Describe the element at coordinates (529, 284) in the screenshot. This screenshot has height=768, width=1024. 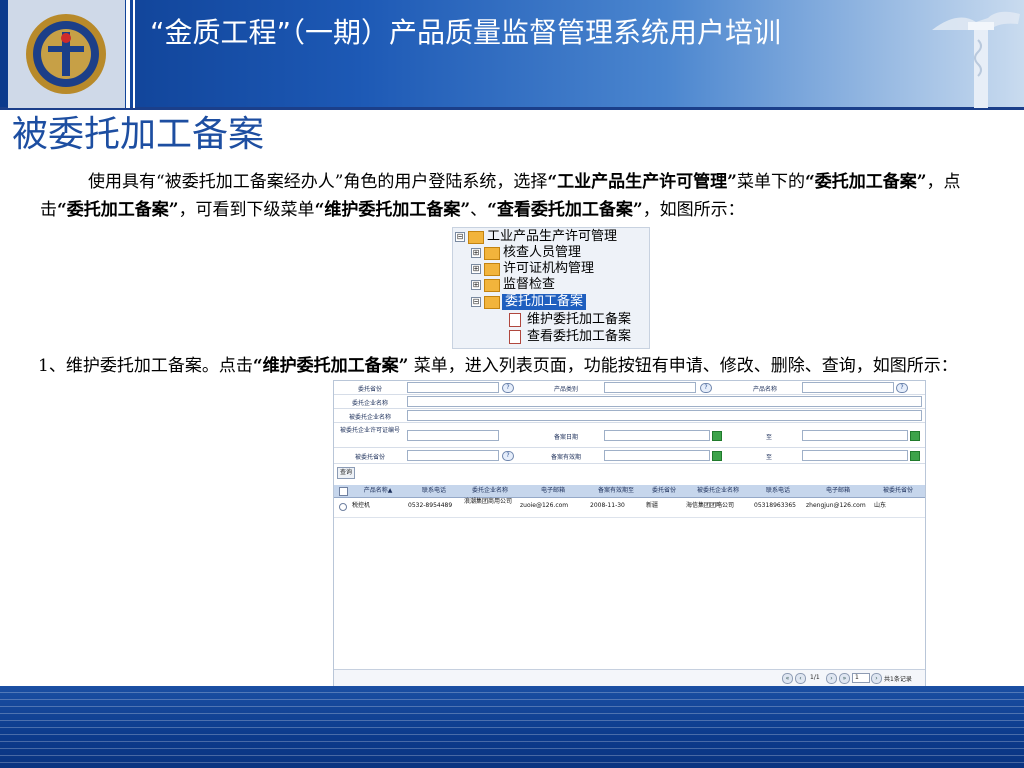
I see `tree-item-label: 监督检查` at that location.